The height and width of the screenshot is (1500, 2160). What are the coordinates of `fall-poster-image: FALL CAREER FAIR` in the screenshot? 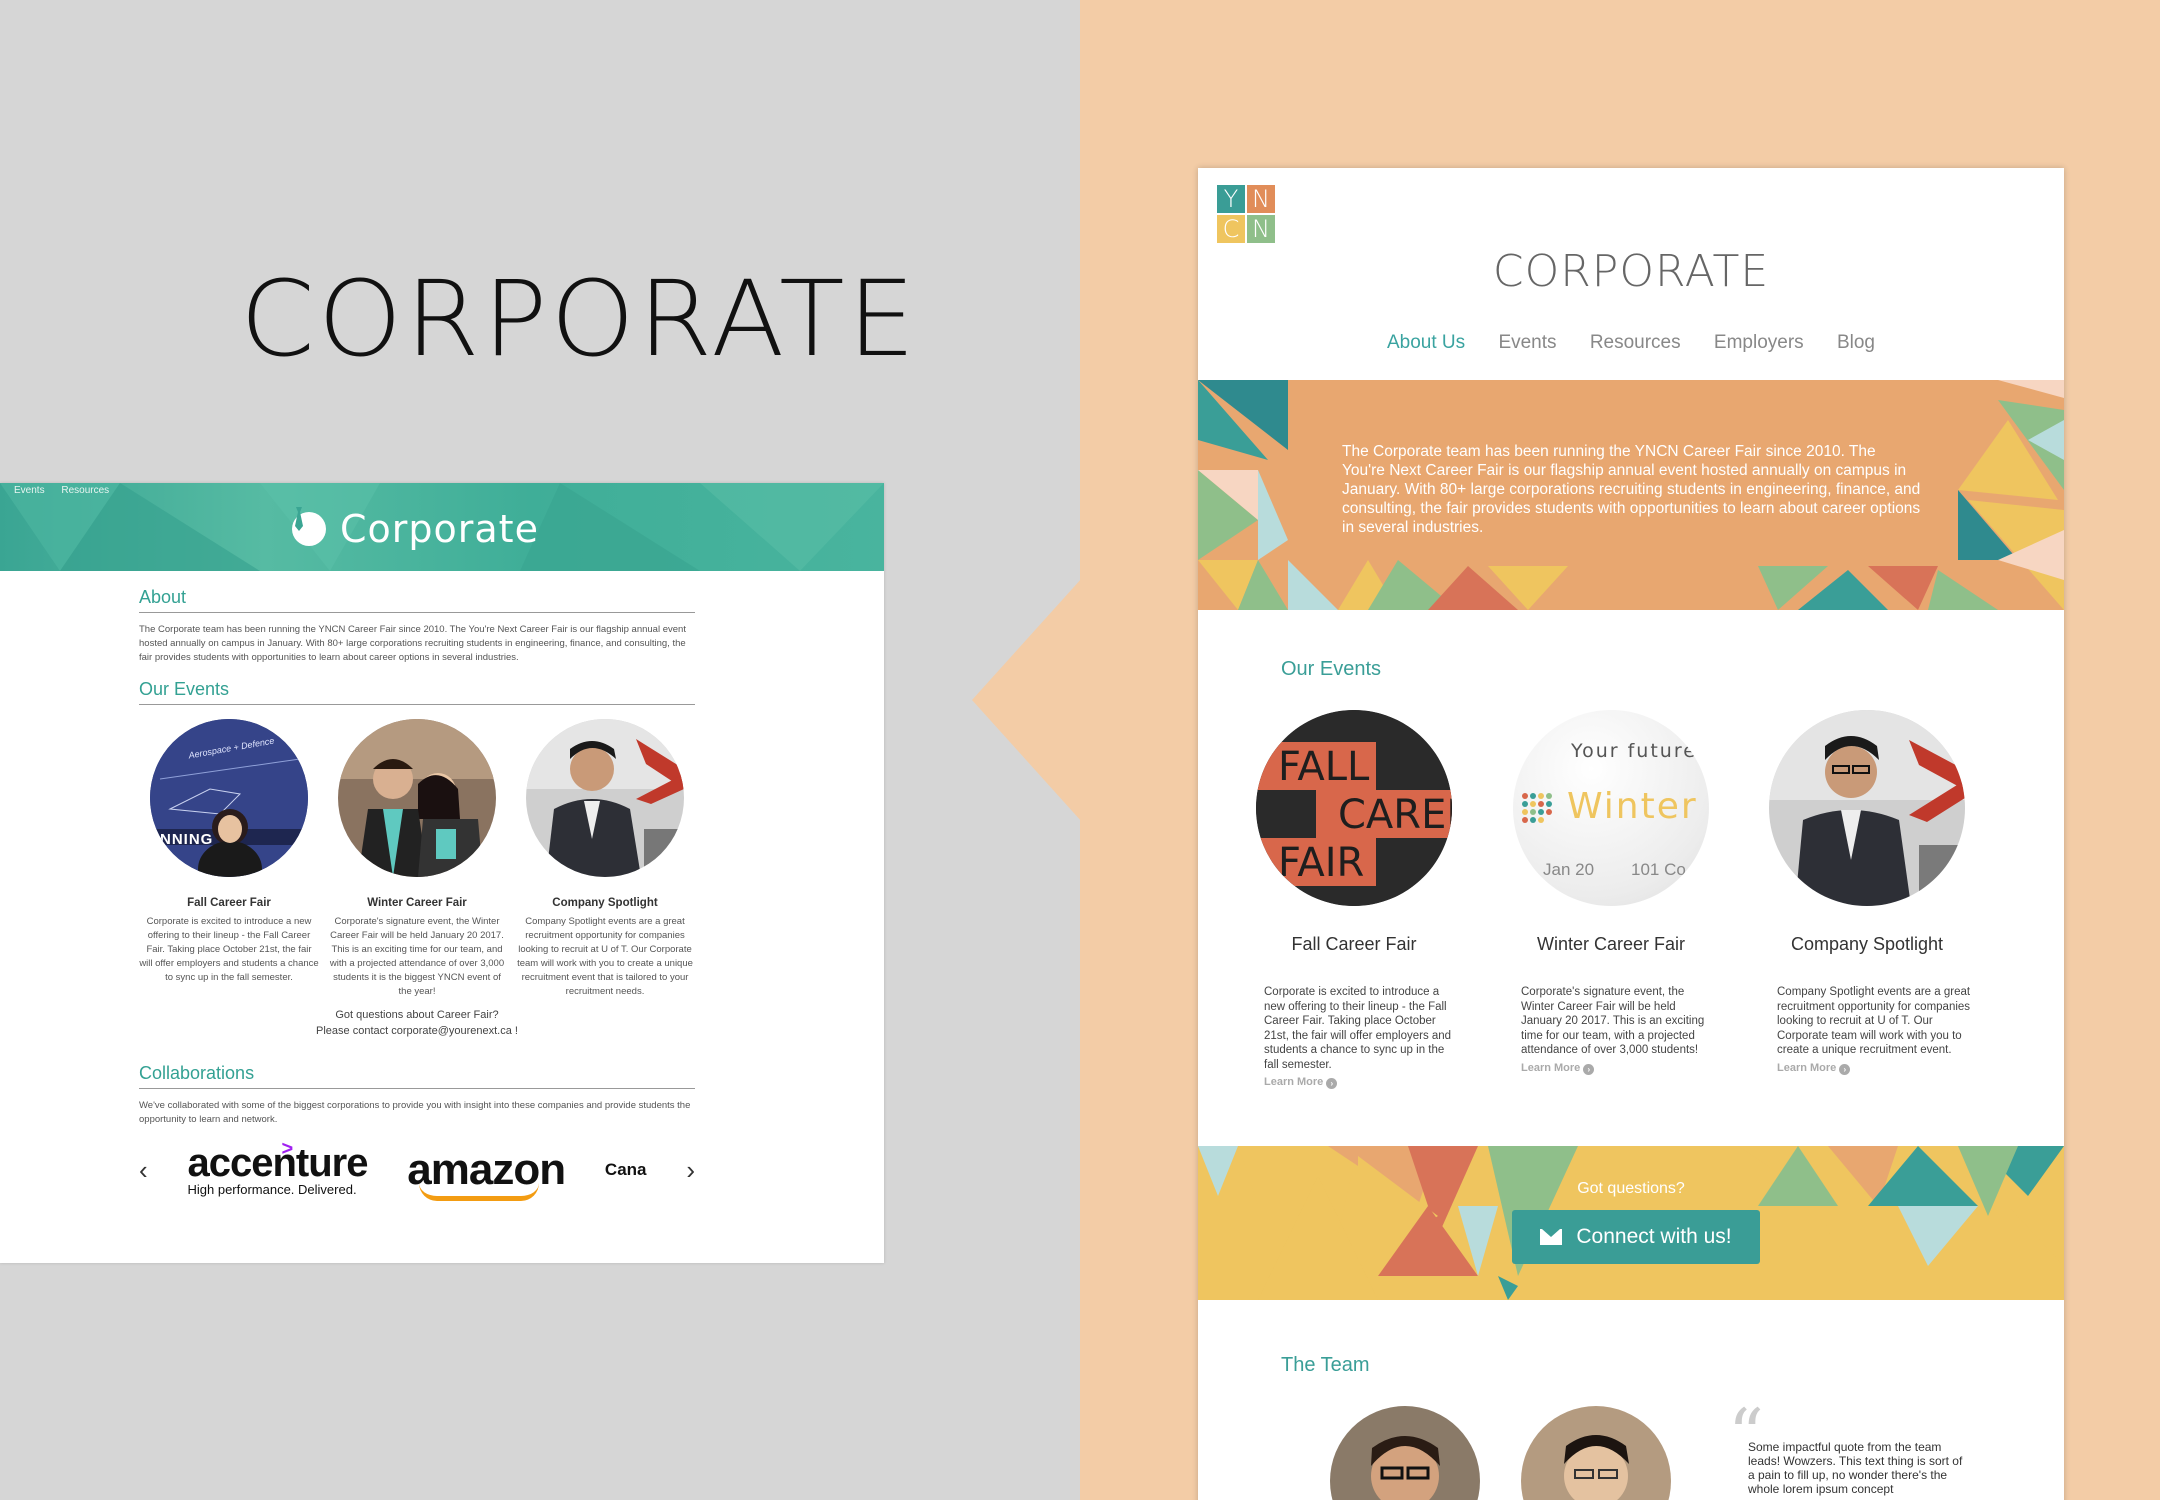 It's located at (1354, 808).